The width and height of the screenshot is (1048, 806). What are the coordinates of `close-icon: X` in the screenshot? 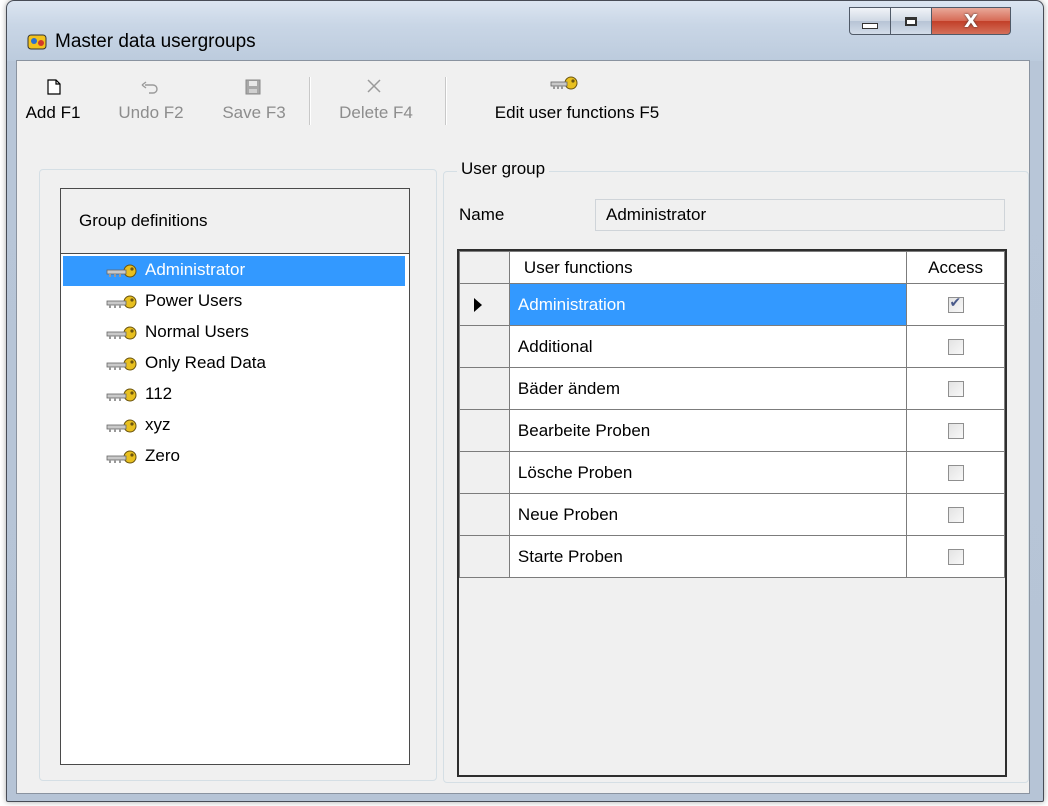 It's located at (971, 21).